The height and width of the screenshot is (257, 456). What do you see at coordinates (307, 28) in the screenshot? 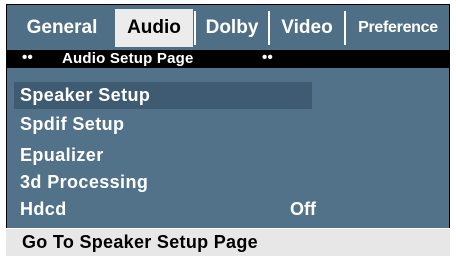
I see `tab-video: Video` at bounding box center [307, 28].